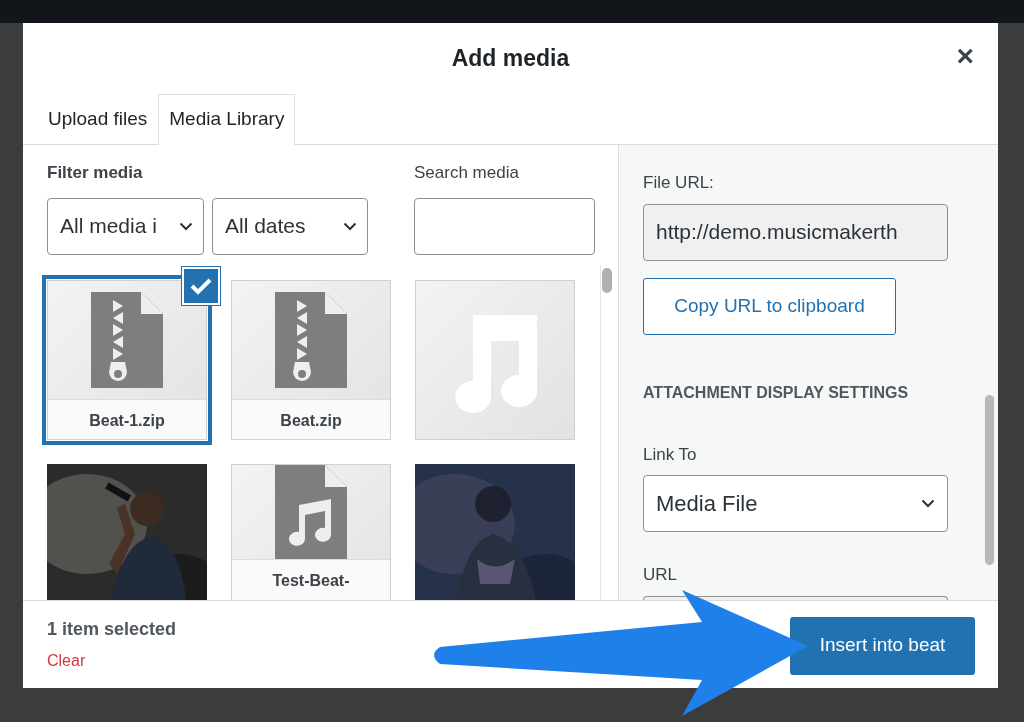  I want to click on checkmark-icon, so click(201, 286).